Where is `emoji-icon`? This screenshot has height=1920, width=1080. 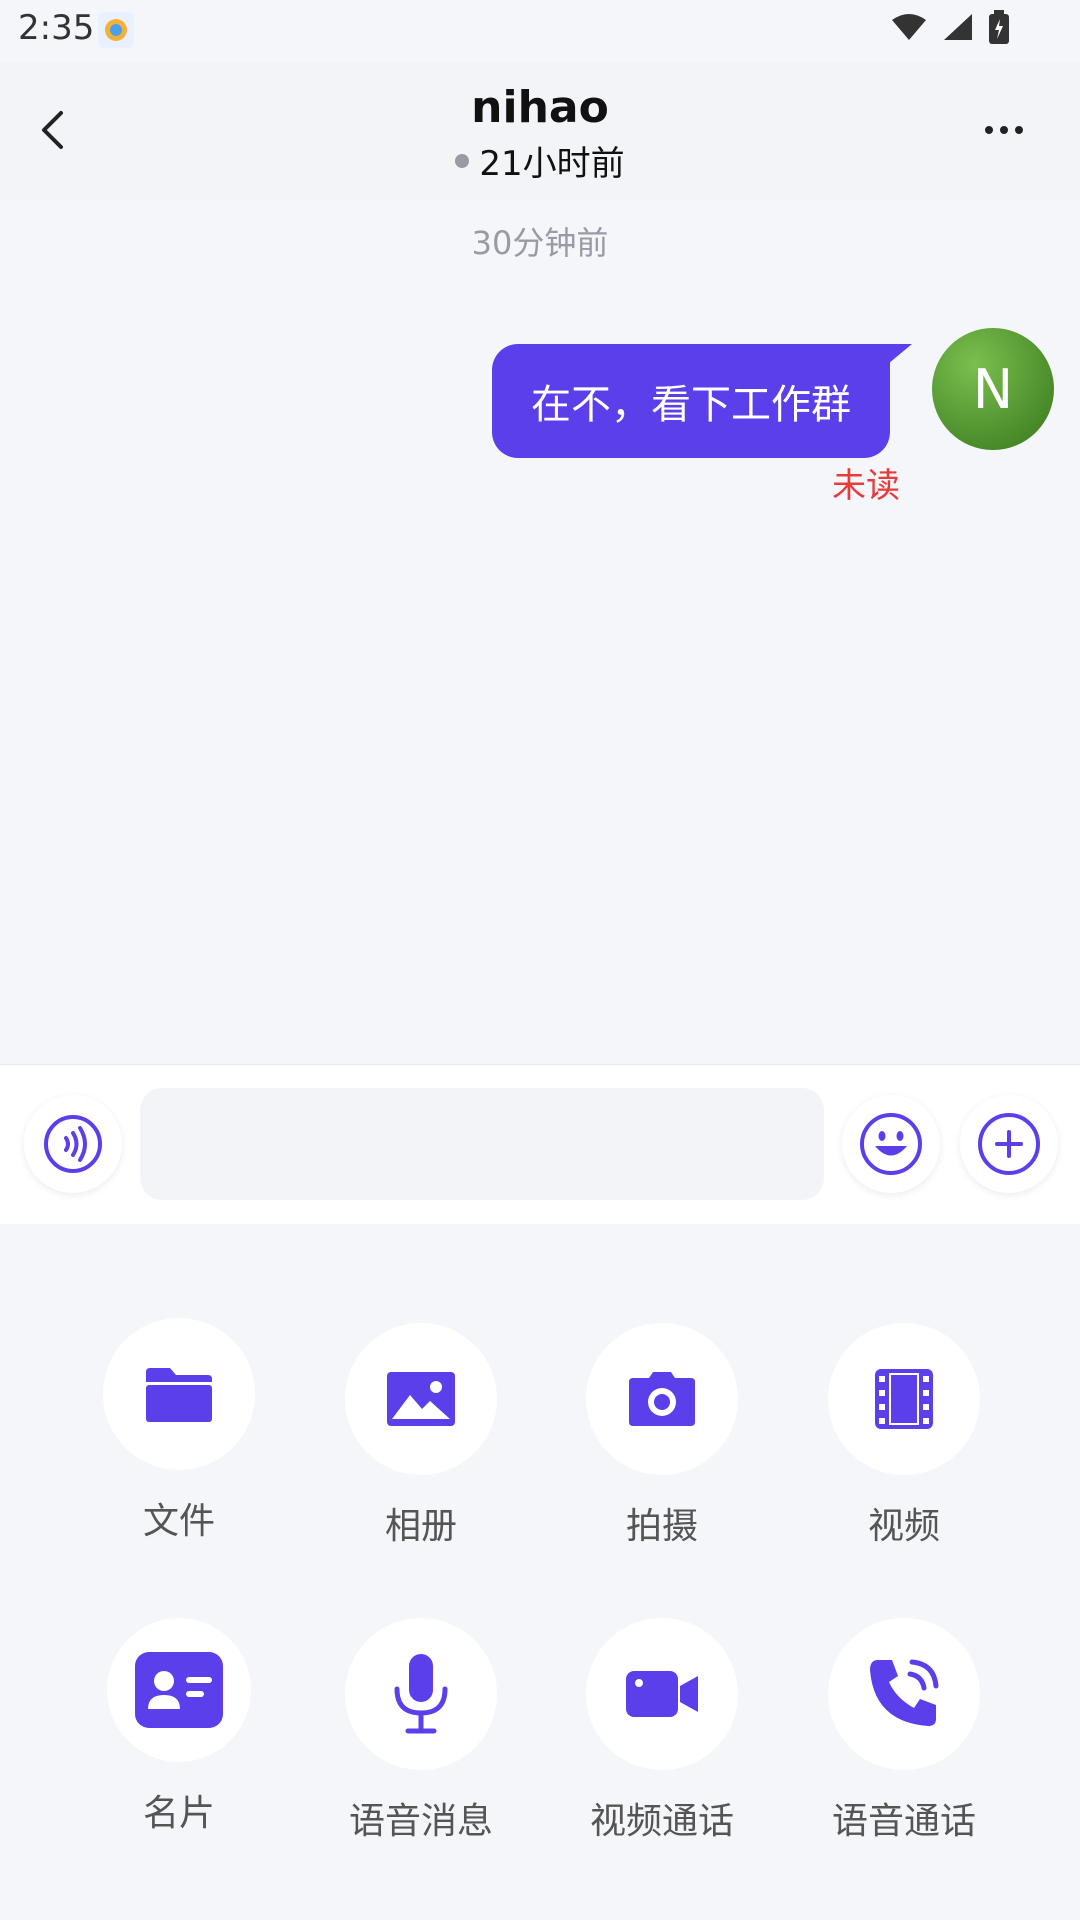
emoji-icon is located at coordinates (891, 1144).